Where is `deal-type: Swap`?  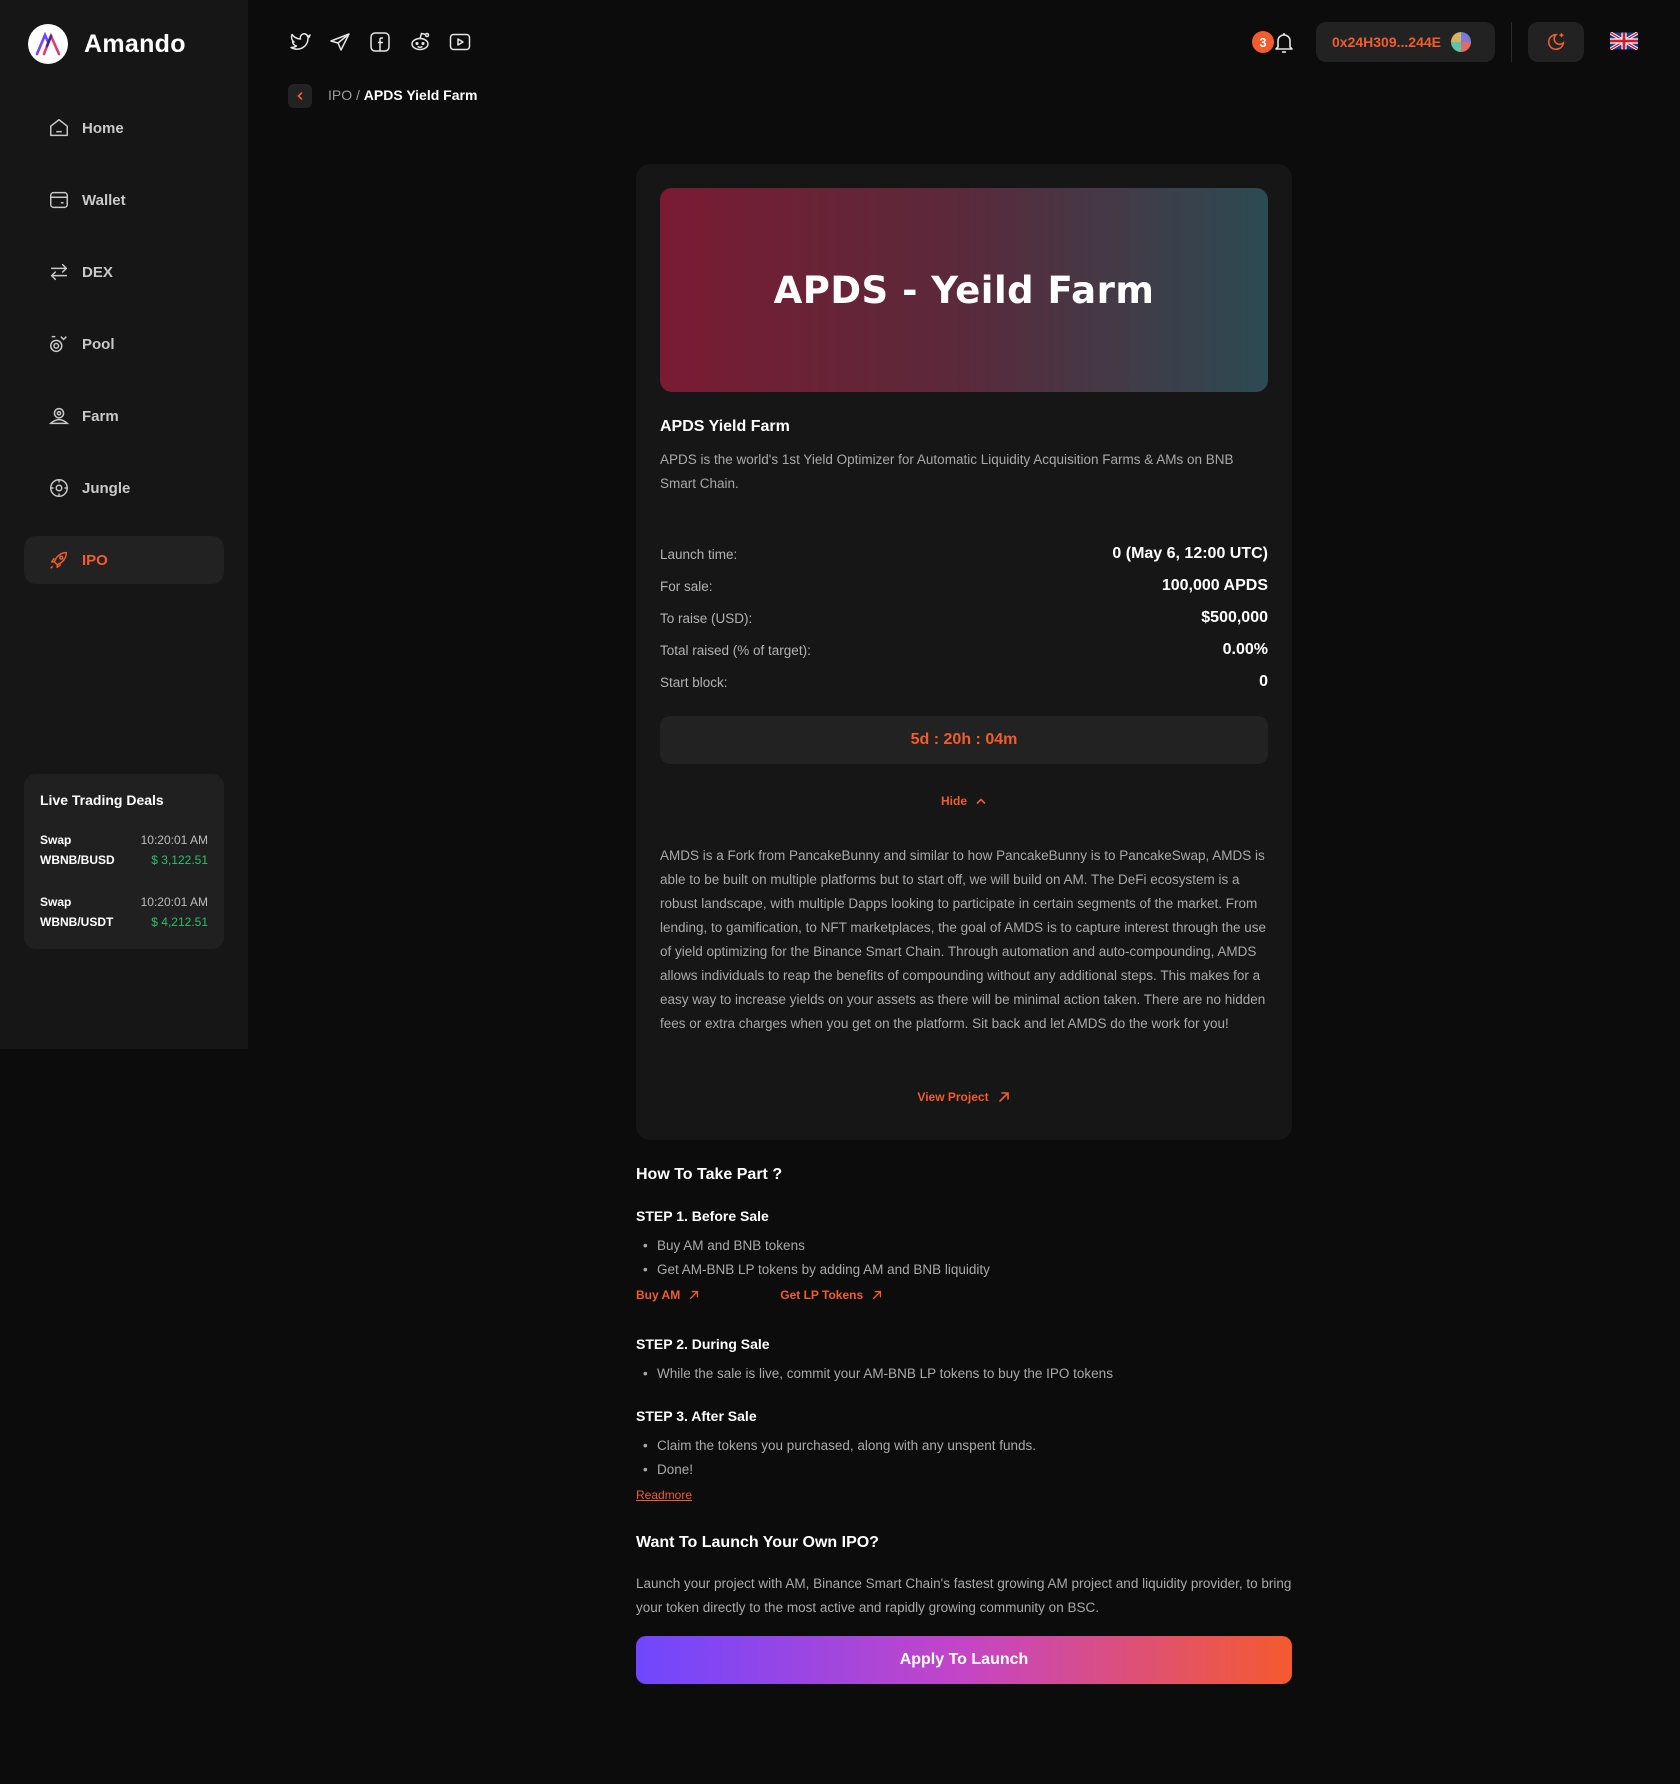 deal-type: Swap is located at coordinates (56, 902).